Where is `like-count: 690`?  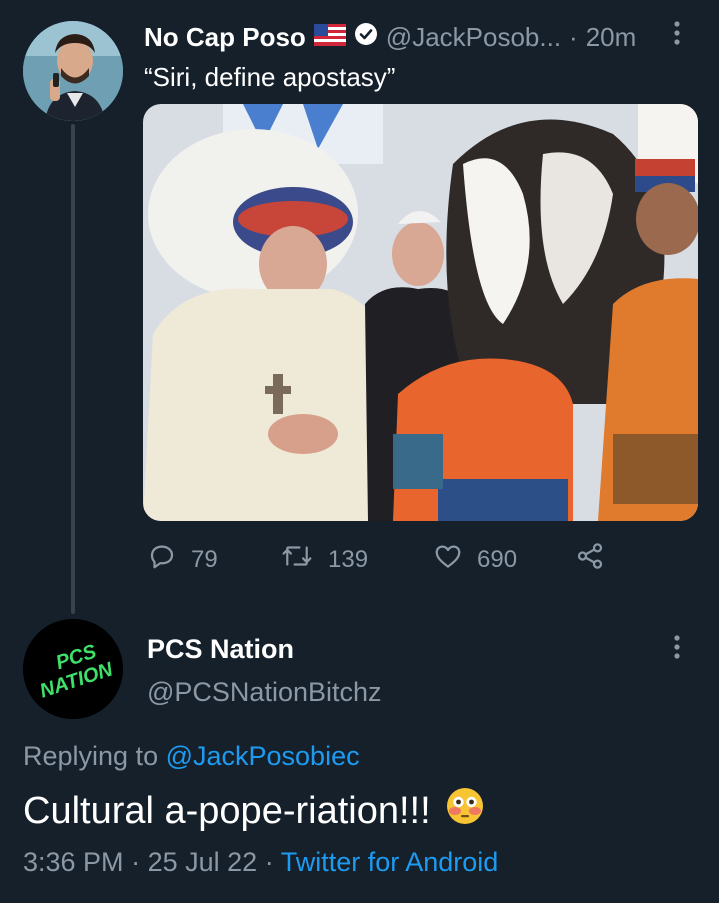 like-count: 690 is located at coordinates (497, 559).